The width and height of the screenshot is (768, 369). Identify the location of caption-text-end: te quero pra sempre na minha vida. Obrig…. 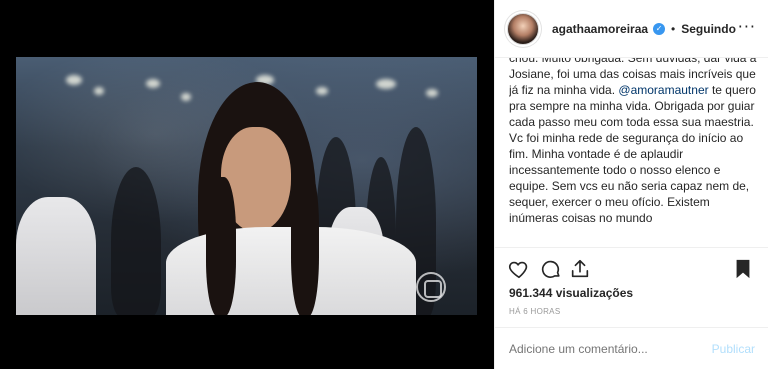
(632, 154).